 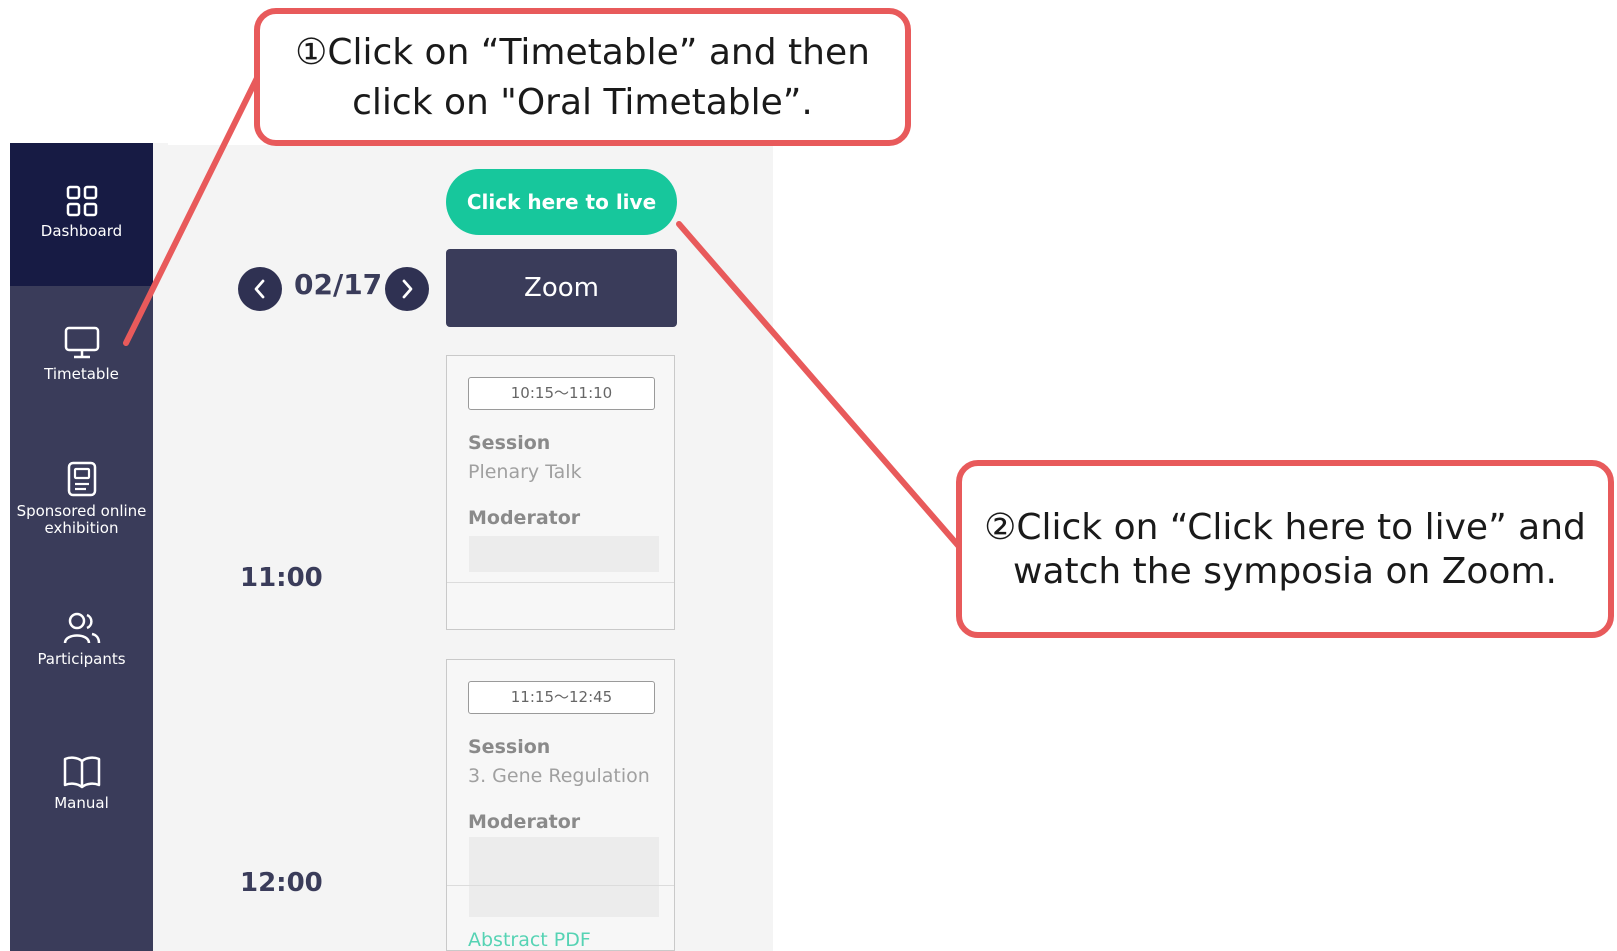 I want to click on callout-step2-line2: watch the symposia on Zoom., so click(x=1285, y=571).